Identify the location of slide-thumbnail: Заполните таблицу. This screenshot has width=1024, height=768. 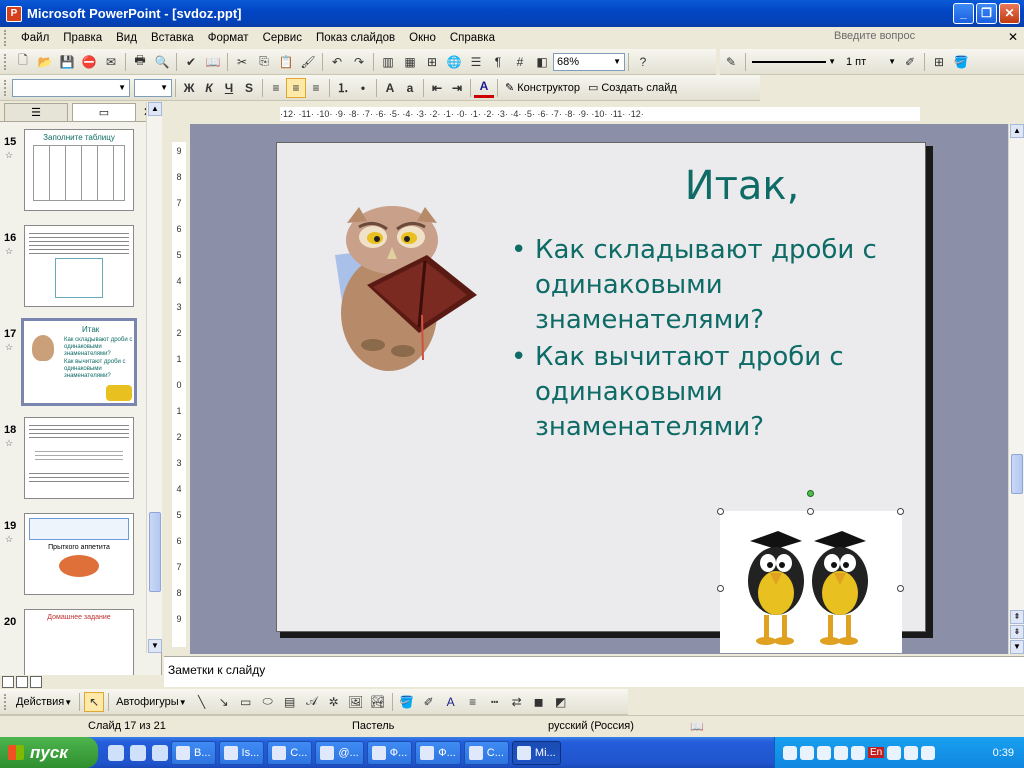
(79, 170).